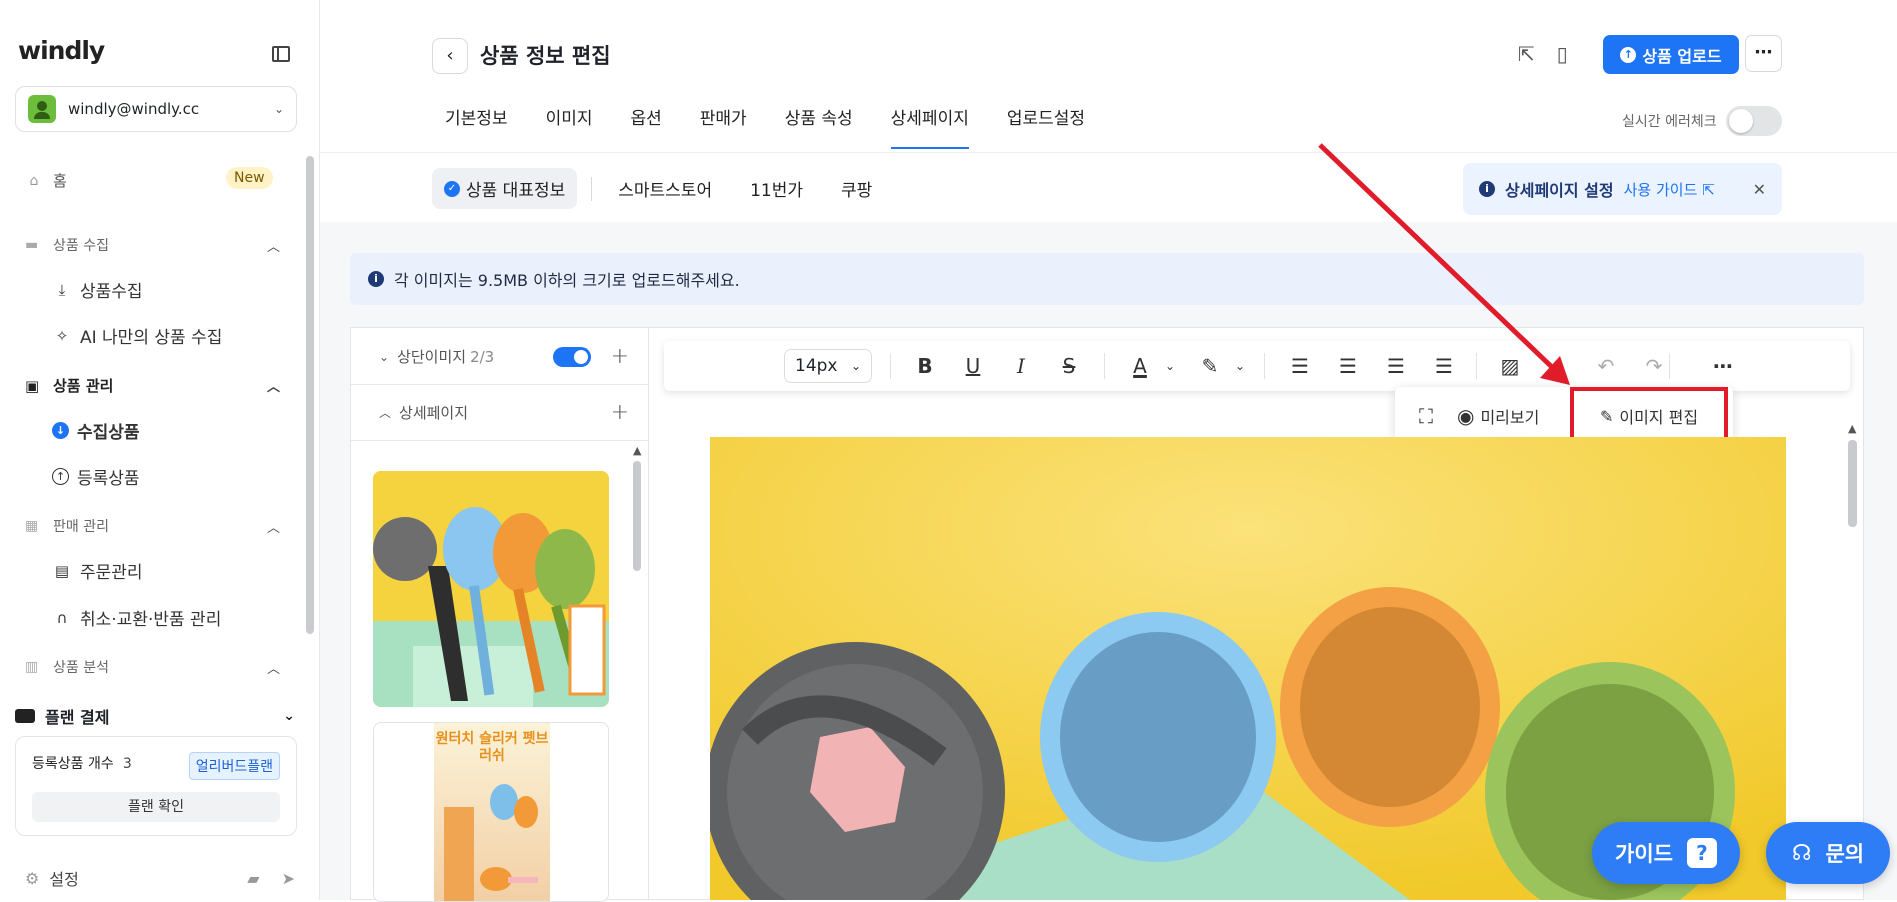 This screenshot has height=902, width=1897. I want to click on sidebar-item-label: 수집상품, so click(108, 433).